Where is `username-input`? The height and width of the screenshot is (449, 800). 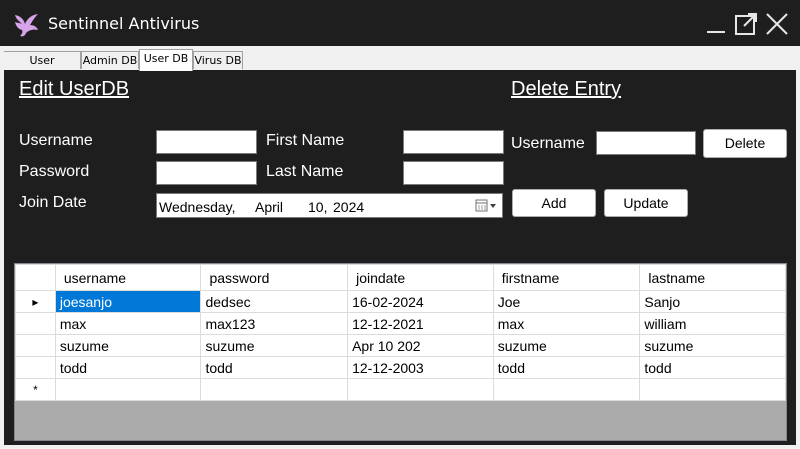 username-input is located at coordinates (206, 142).